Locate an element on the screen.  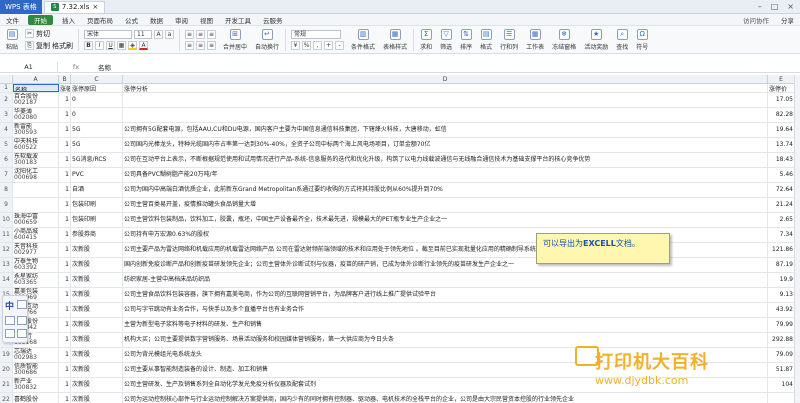
select-all-corner is located at coordinates (6, 79).